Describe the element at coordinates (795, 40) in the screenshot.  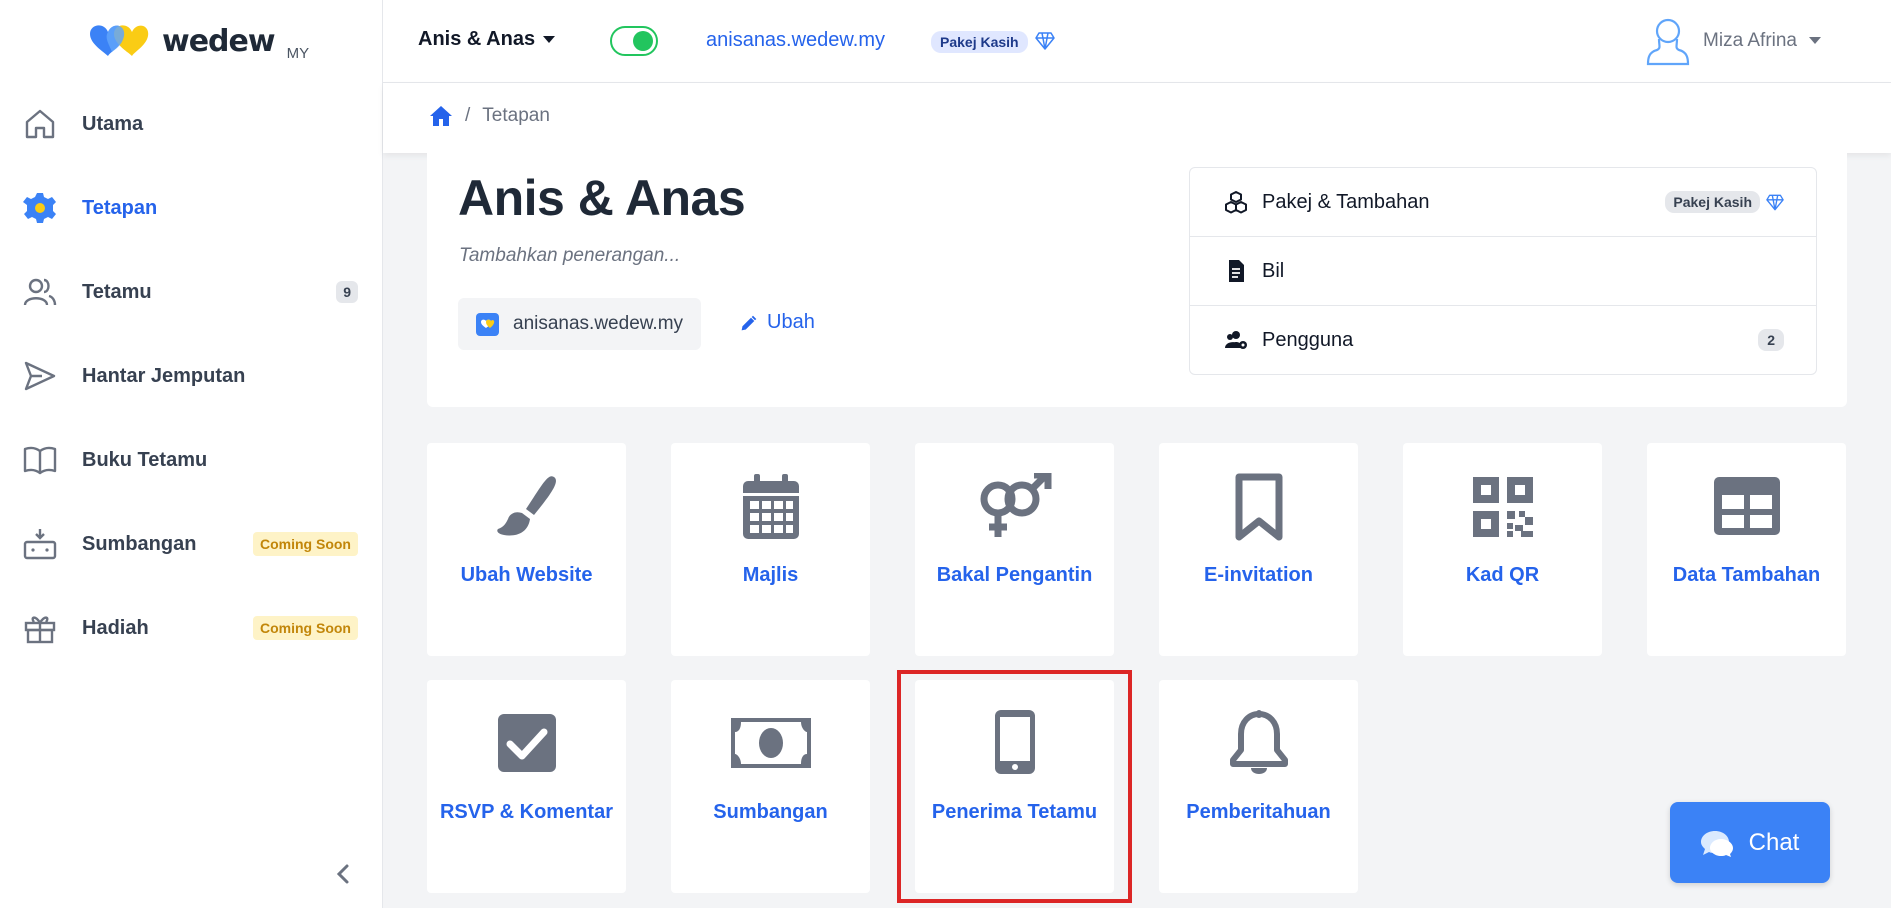
I see `site-url-link: anisanas.wedew.my` at that location.